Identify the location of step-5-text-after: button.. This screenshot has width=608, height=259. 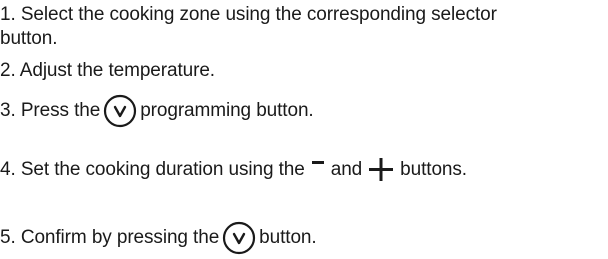
(288, 237).